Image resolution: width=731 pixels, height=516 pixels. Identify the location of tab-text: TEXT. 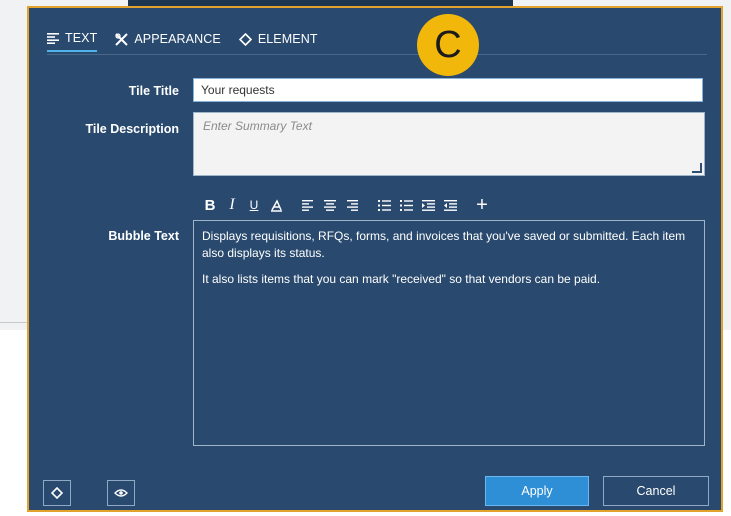
(72, 39).